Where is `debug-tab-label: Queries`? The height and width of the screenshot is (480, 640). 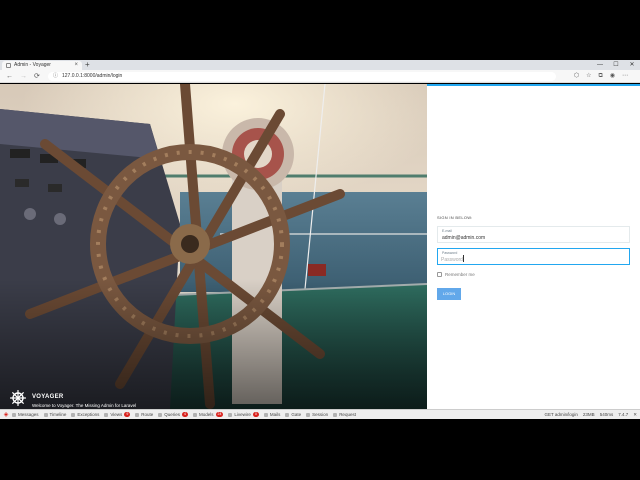
debug-tab-label: Queries is located at coordinates (172, 414).